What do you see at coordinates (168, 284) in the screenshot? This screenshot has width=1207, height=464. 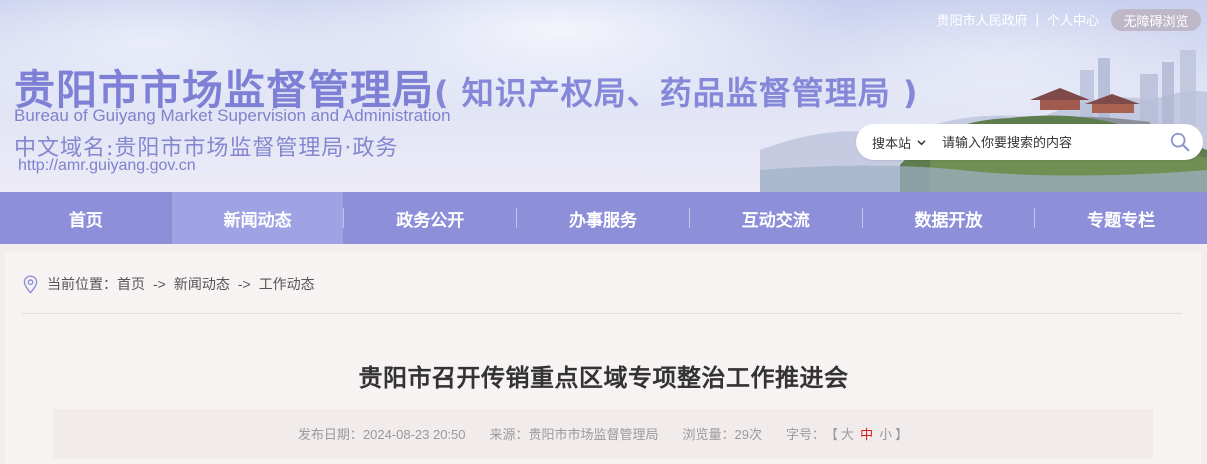 I see `breadcrumb: 当前位置： 首页 -> 新闻动态 -> 工作动态` at bounding box center [168, 284].